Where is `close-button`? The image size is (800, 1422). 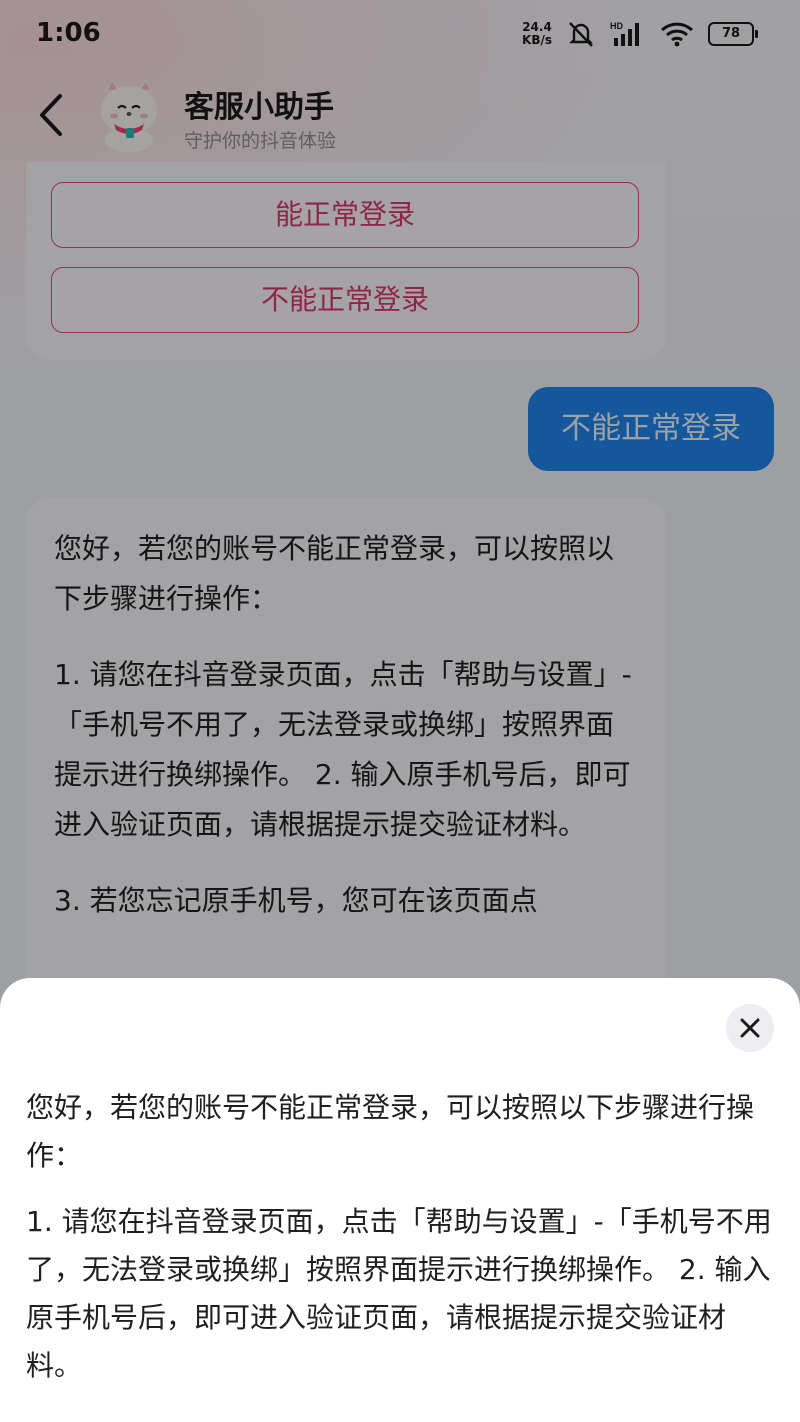
close-button is located at coordinates (750, 1028).